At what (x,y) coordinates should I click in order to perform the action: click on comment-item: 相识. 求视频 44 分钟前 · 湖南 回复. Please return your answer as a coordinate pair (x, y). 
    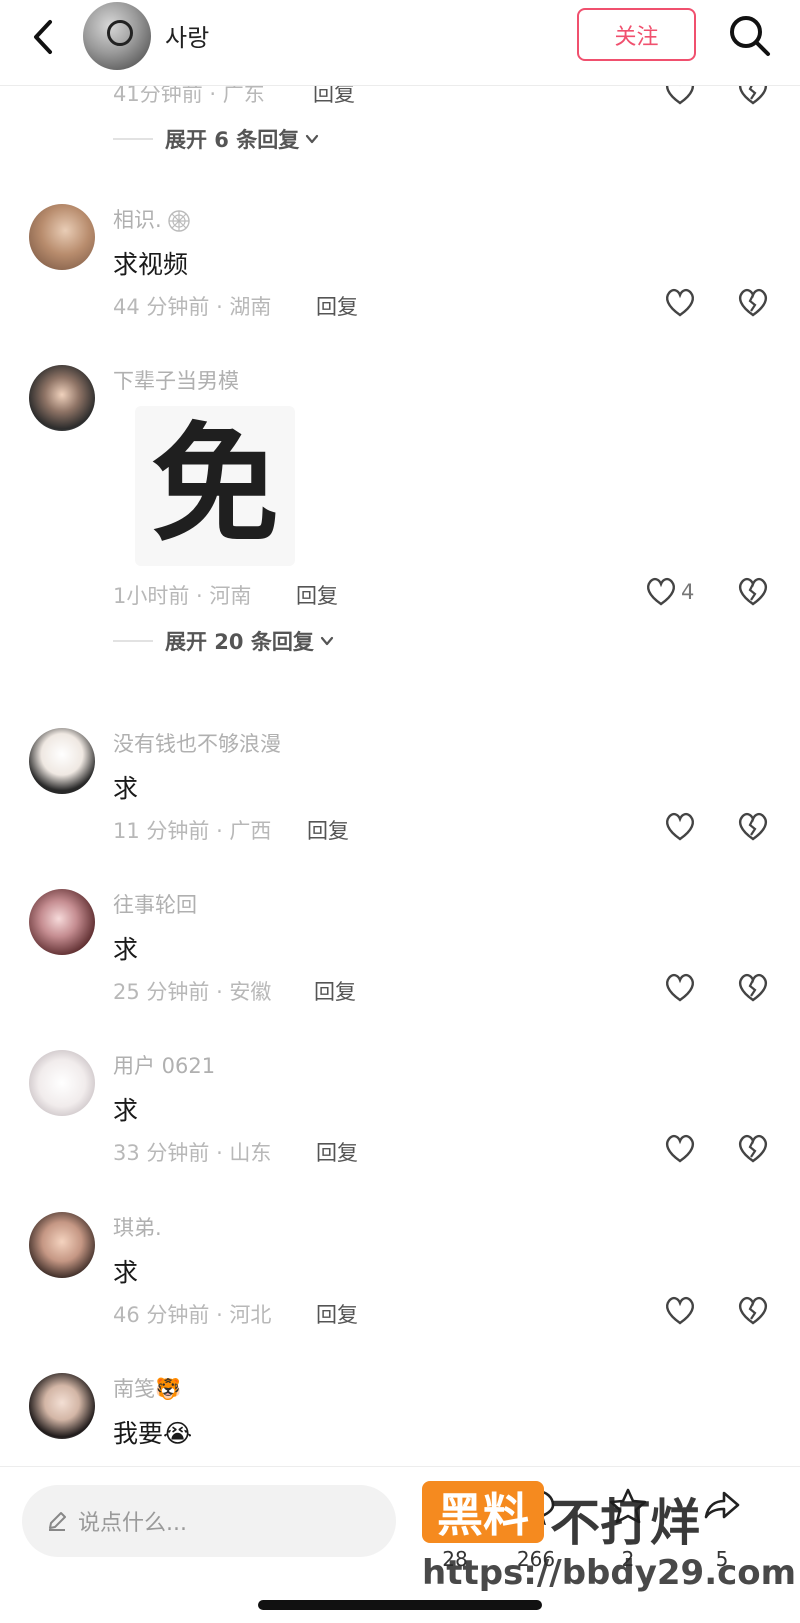
    Looking at the image, I should click on (400, 261).